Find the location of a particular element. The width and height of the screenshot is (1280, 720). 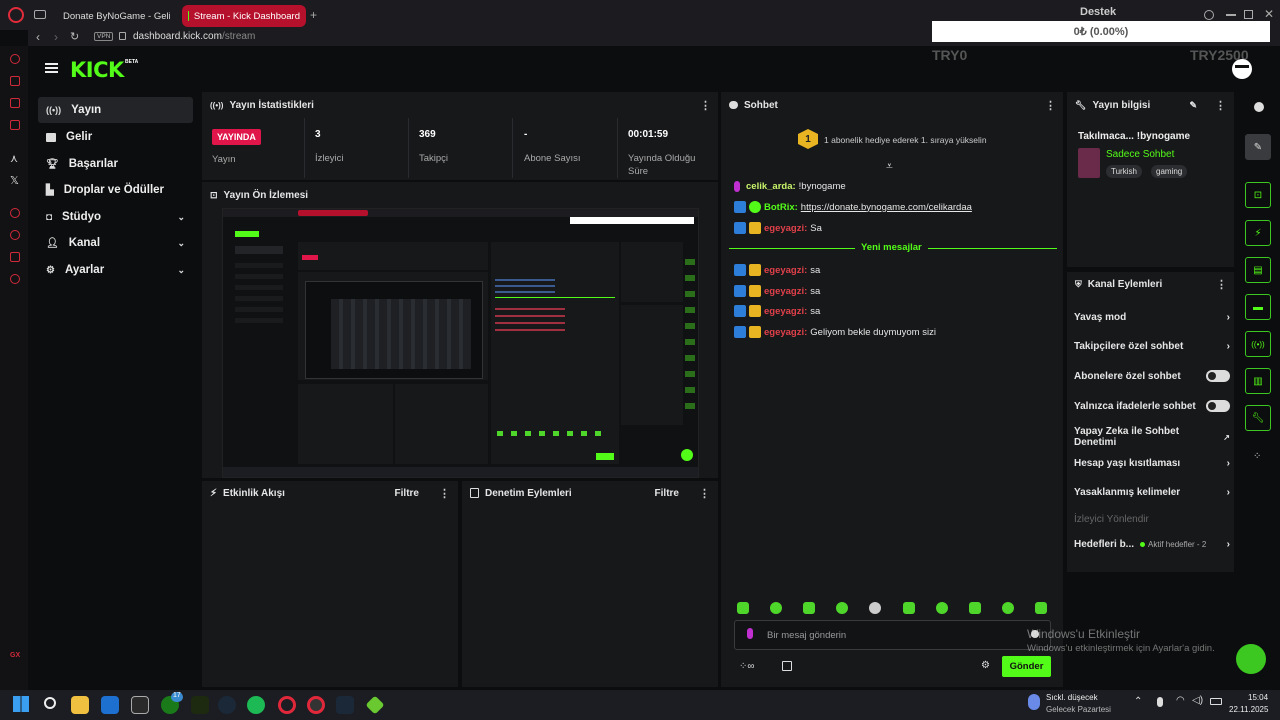

tools-toggle-button: 🔧︎ is located at coordinates (1258, 418).